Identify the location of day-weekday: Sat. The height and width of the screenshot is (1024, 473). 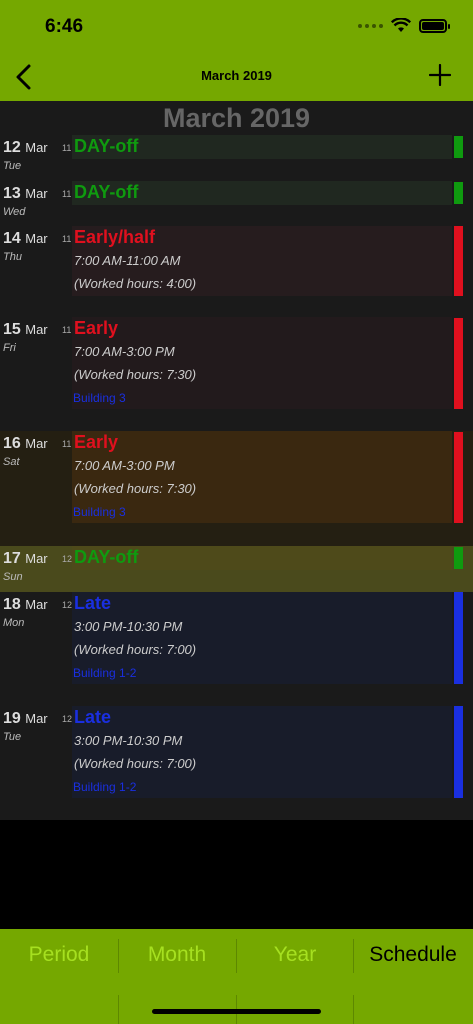
(11, 462).